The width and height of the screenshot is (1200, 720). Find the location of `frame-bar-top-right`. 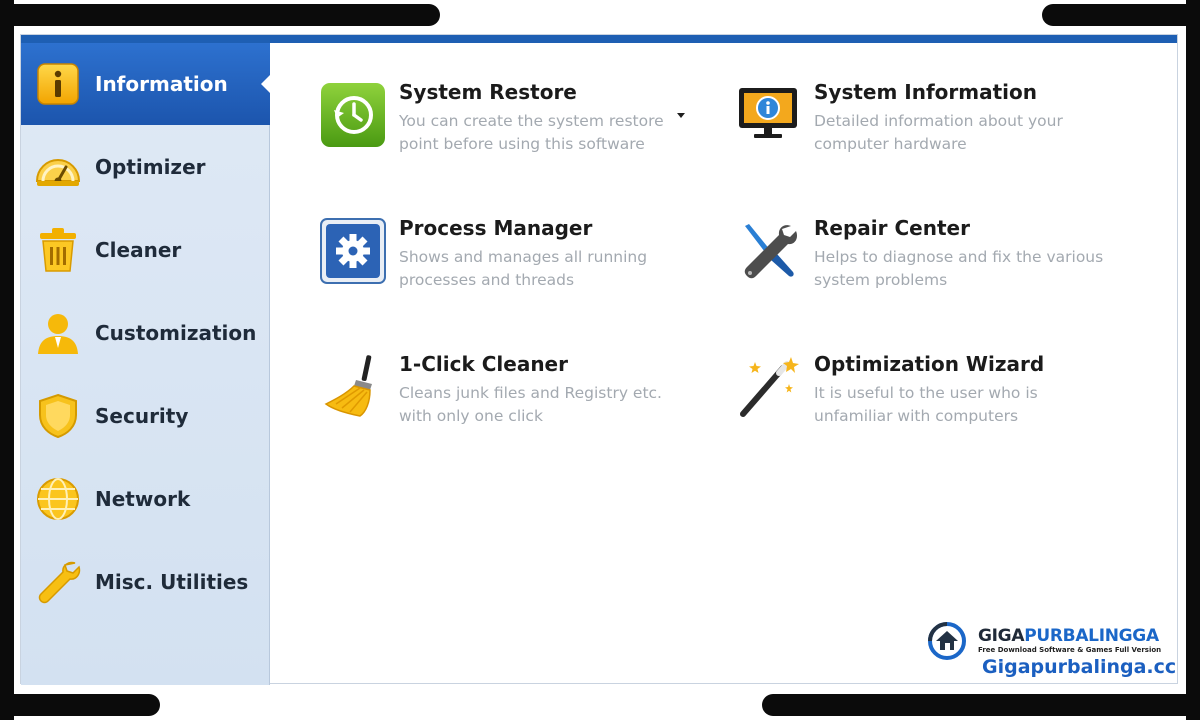

frame-bar-top-right is located at coordinates (1121, 15).